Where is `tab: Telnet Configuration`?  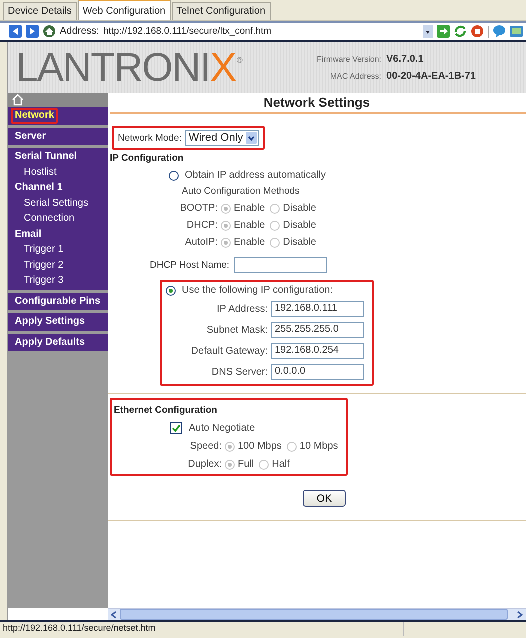 tab: Telnet Configuration is located at coordinates (221, 11).